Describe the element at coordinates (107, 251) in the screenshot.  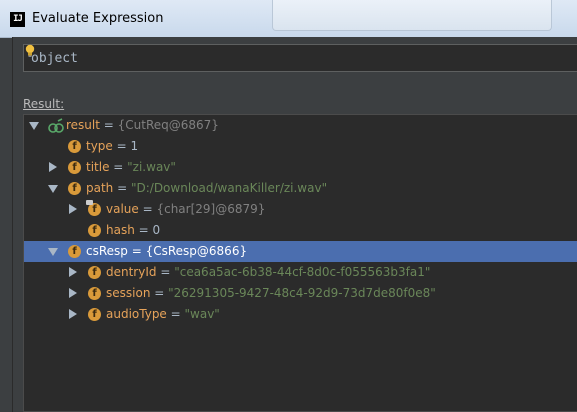
I see `variable-name: csResp` at that location.